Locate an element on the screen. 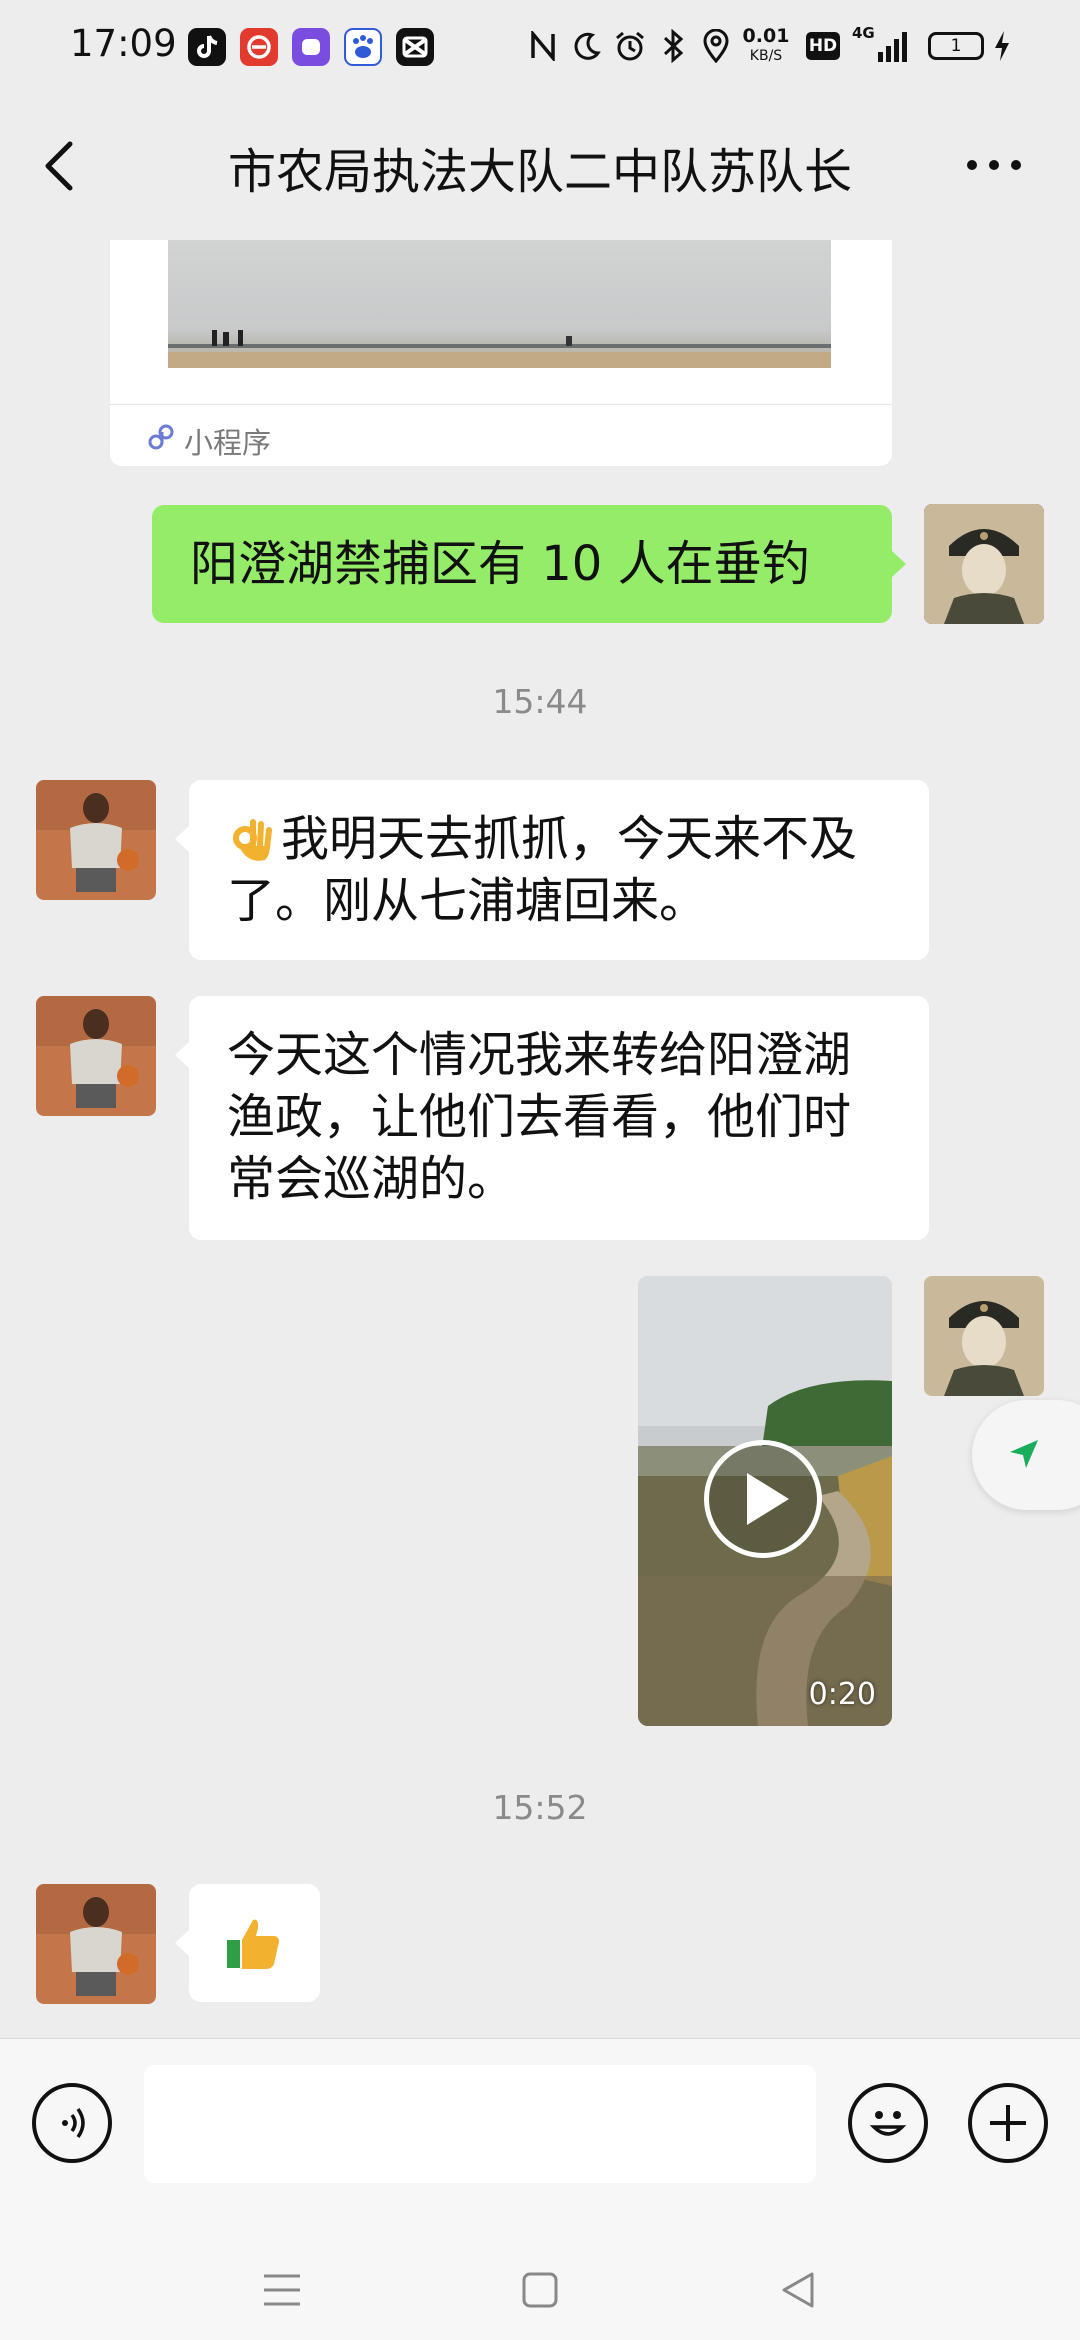  status-bar: 17:09 0.01 KB/S HD 4G 1 is located at coordinates (540, 48).